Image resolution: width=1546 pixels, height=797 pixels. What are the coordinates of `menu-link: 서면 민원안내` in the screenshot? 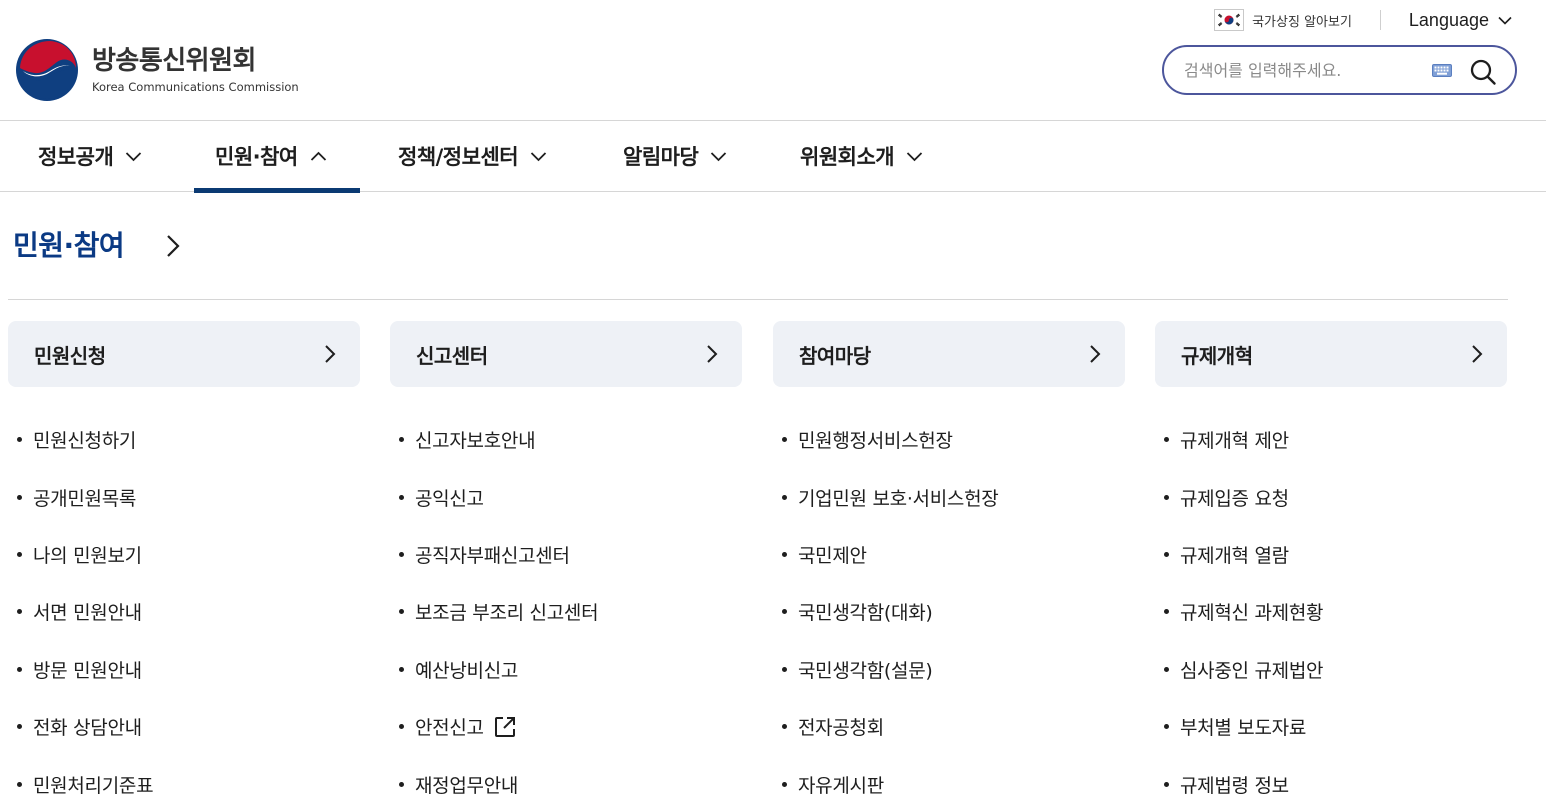 It's located at (184, 611).